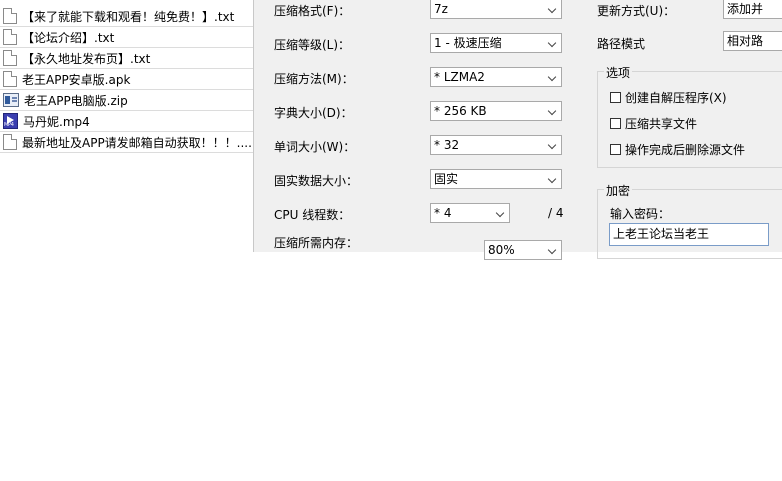  What do you see at coordinates (312, 45) in the screenshot?
I see `level-label: 压缩等级(L)：` at bounding box center [312, 45].